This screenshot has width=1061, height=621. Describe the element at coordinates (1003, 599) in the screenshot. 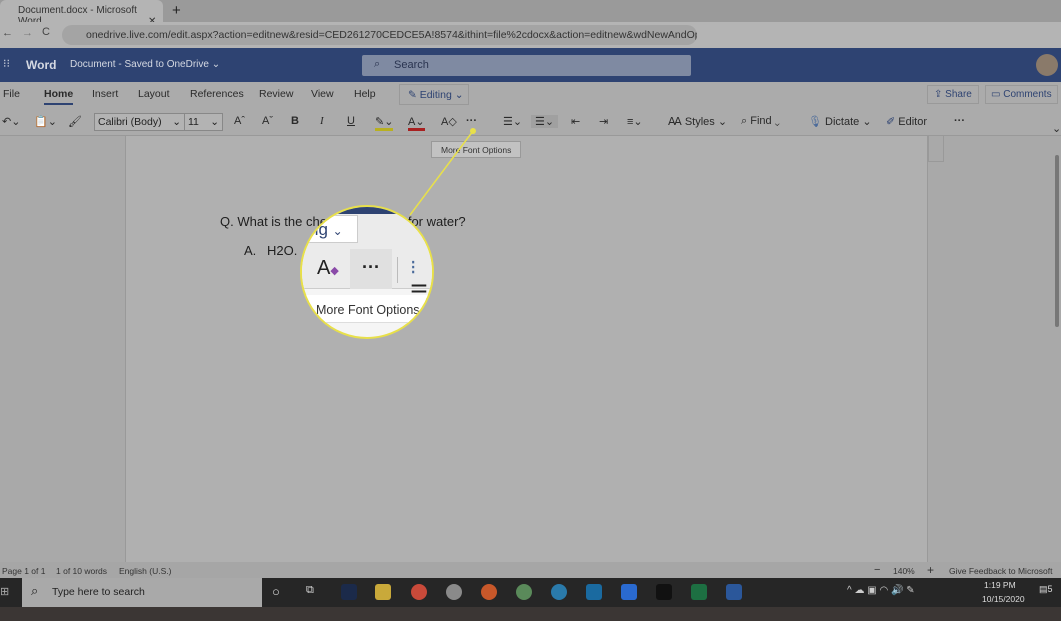

I see `clock-date: 10/15/2020` at that location.